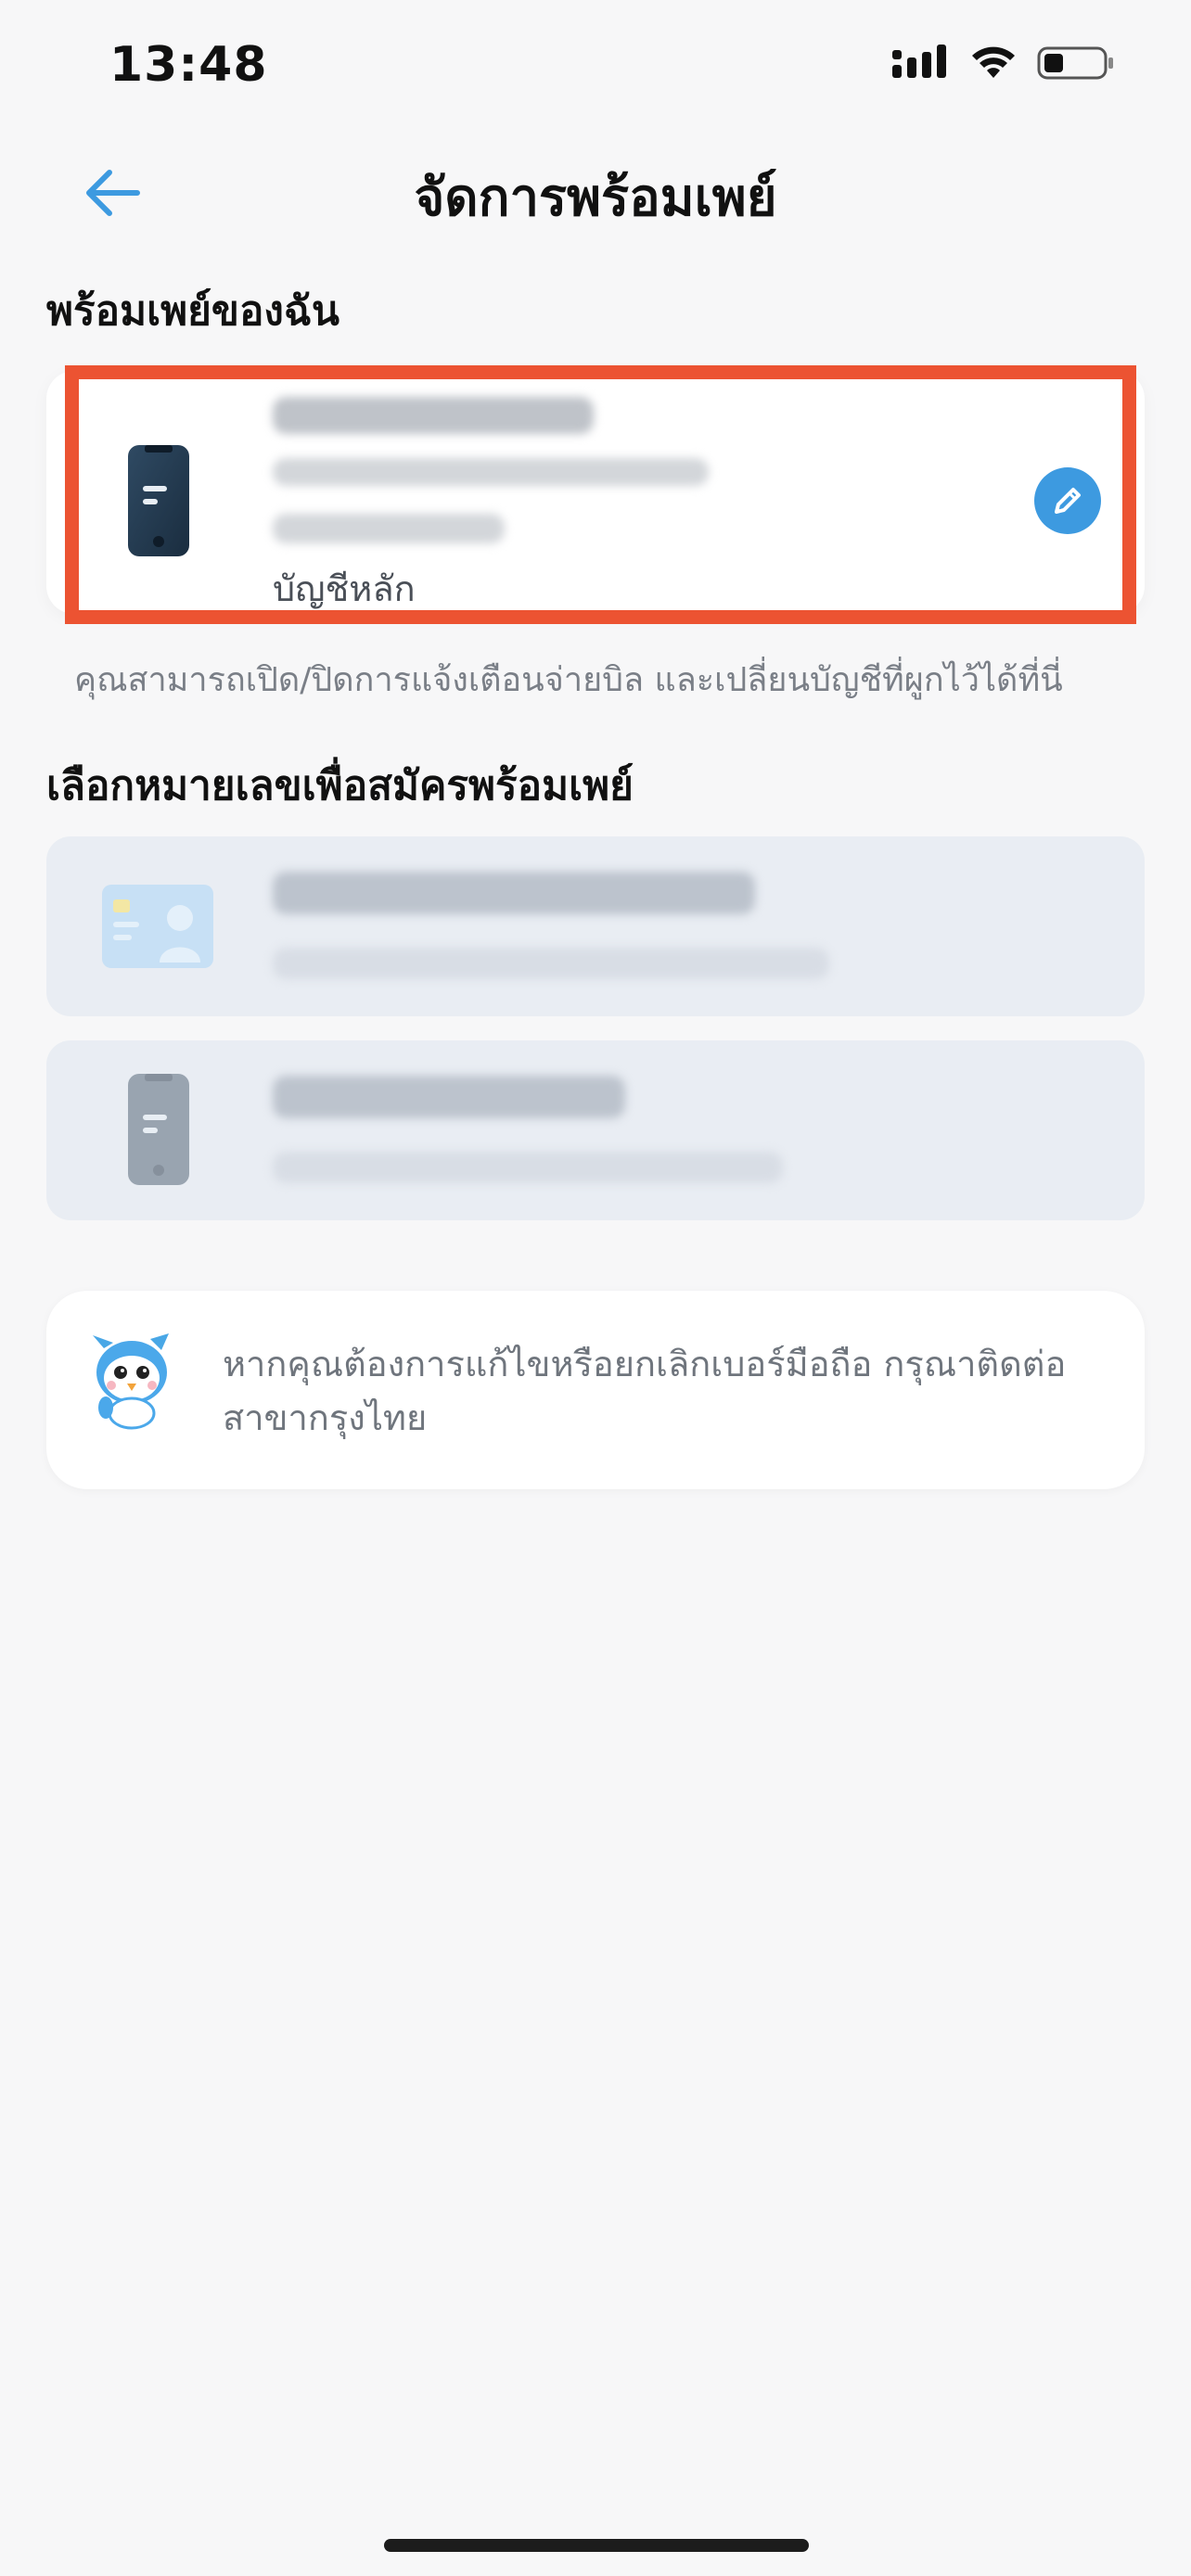 This screenshot has width=1191, height=2576. Describe the element at coordinates (449, 1097) in the screenshot. I see `phone-number-blurred` at that location.